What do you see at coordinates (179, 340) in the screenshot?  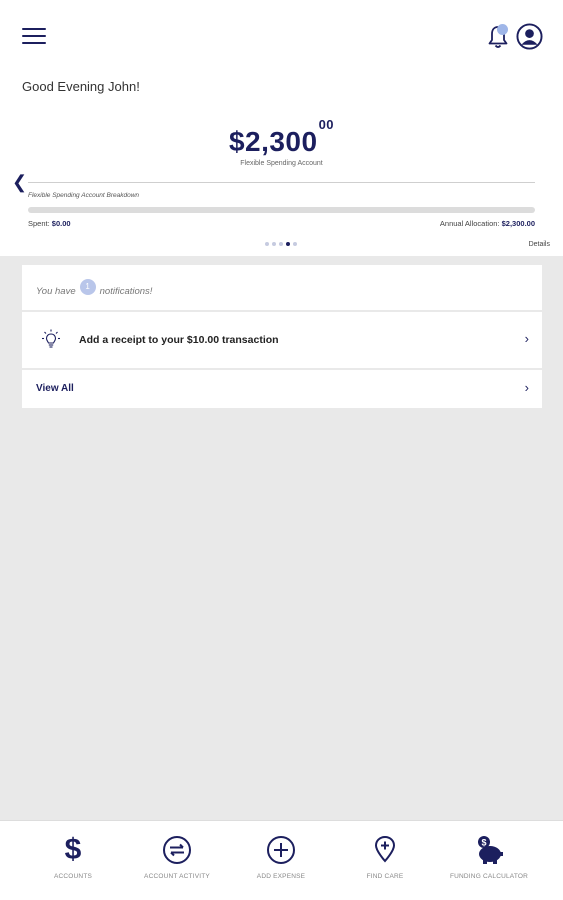 I see `notification-text: Add a receipt to your $10.00 transaction` at bounding box center [179, 340].